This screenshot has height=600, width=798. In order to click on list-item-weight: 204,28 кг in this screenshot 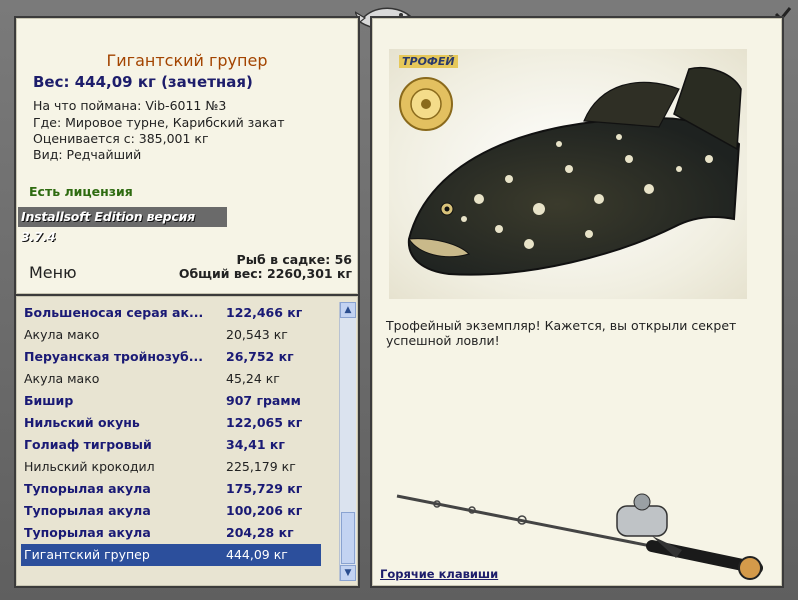, I will do `click(260, 532)`.